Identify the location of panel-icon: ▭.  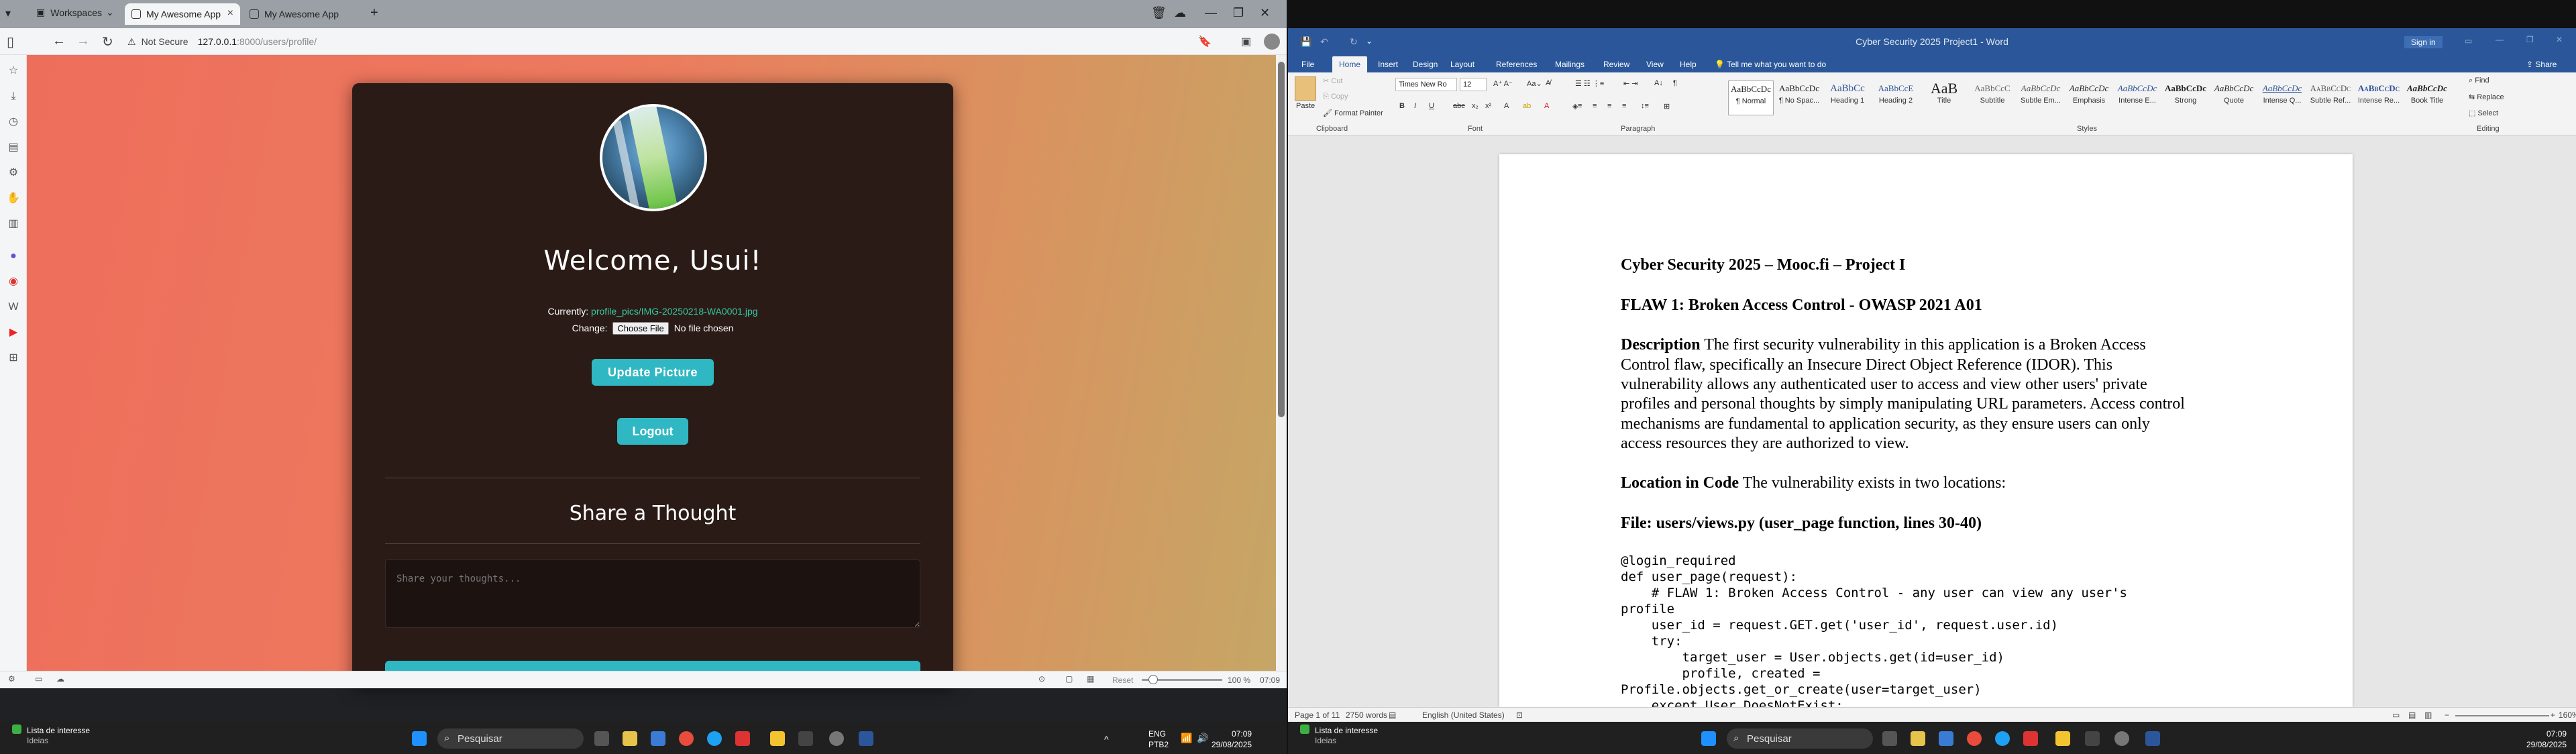
(38, 679).